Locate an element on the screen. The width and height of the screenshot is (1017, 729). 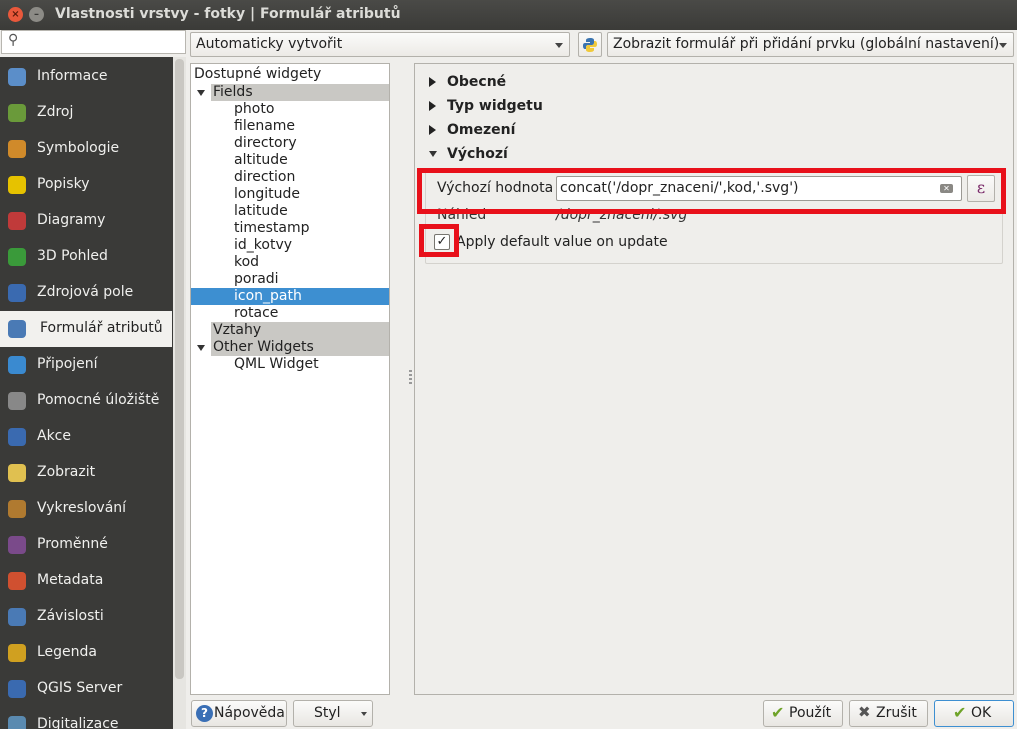
sidebar-item: QGIS Server is located at coordinates (86, 689).